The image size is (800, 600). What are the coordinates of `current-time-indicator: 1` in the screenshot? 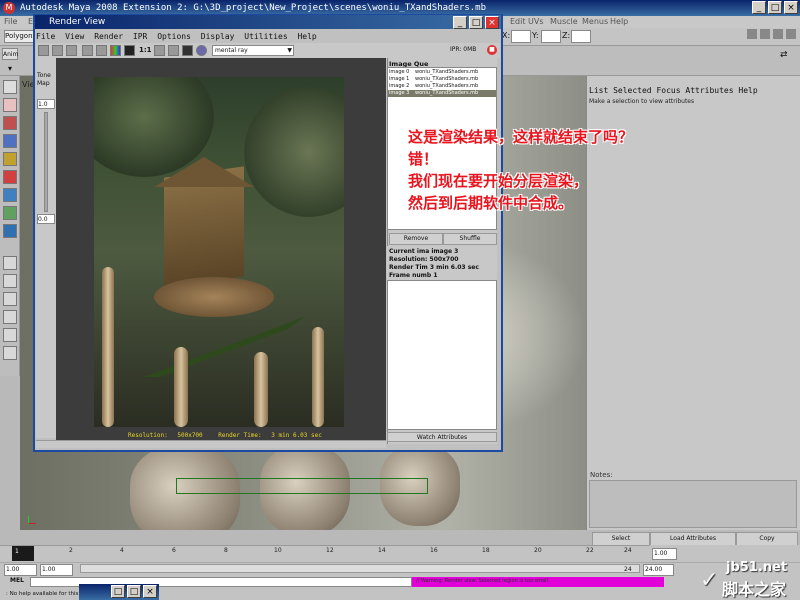 It's located at (23, 553).